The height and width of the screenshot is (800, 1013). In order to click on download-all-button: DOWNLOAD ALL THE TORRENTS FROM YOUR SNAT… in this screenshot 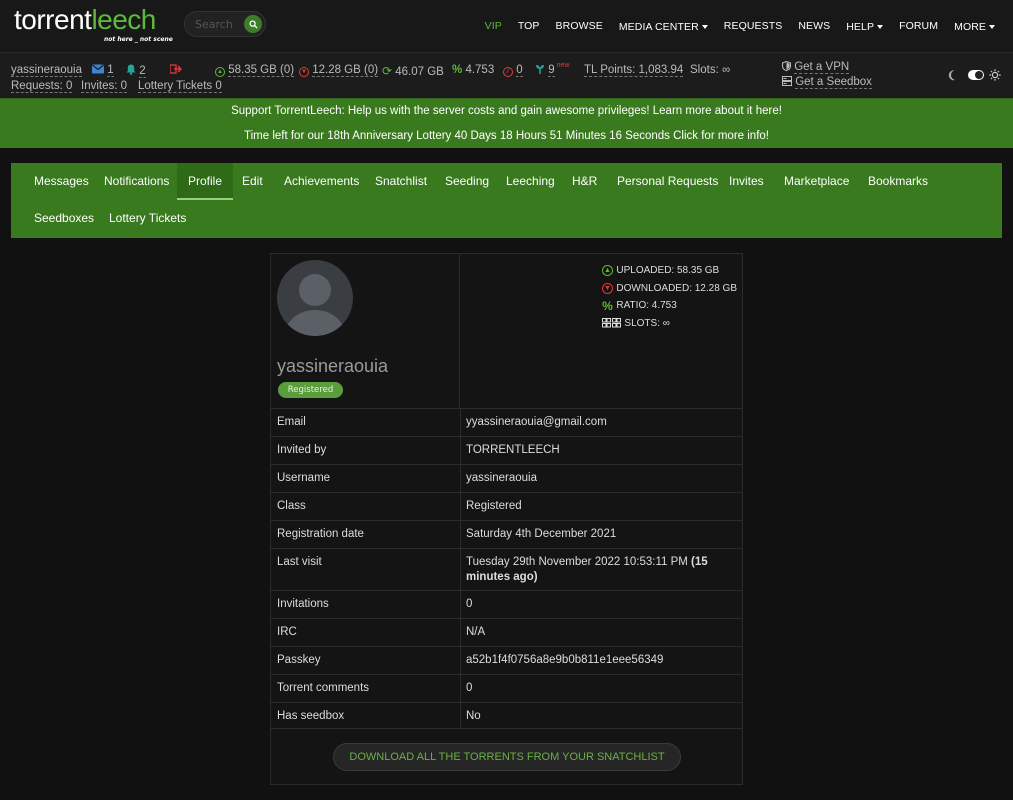, I will do `click(507, 757)`.